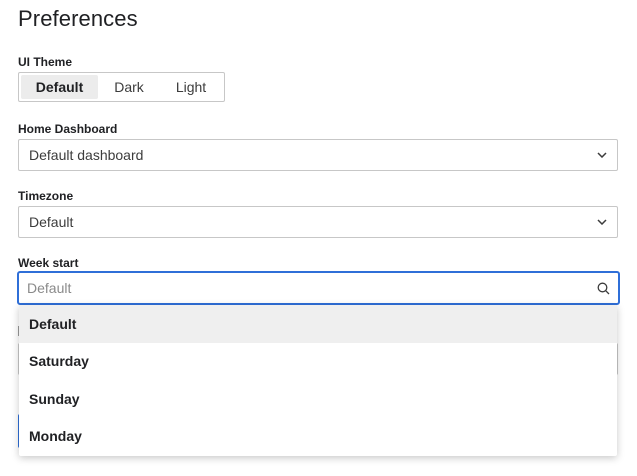  What do you see at coordinates (603, 288) in the screenshot?
I see `search-icon` at bounding box center [603, 288].